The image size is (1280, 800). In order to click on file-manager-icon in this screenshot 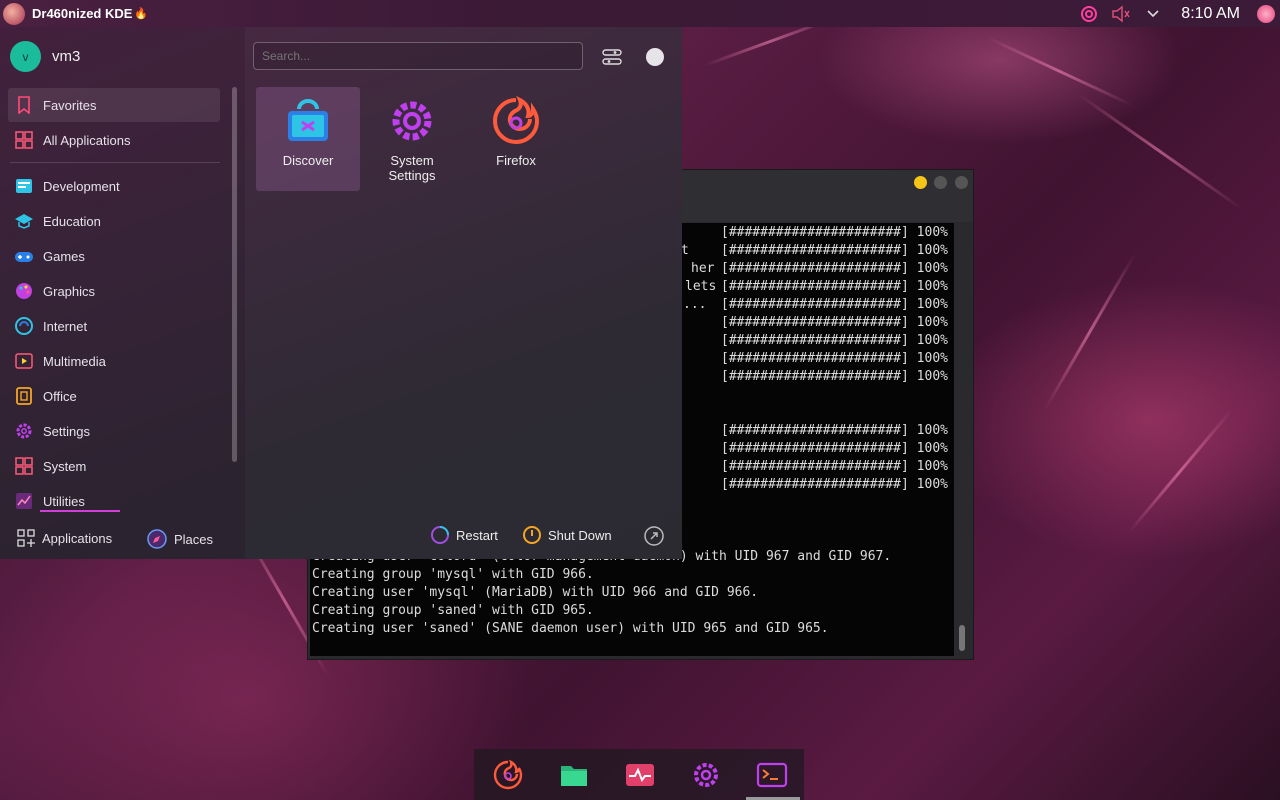, I will do `click(574, 776)`.